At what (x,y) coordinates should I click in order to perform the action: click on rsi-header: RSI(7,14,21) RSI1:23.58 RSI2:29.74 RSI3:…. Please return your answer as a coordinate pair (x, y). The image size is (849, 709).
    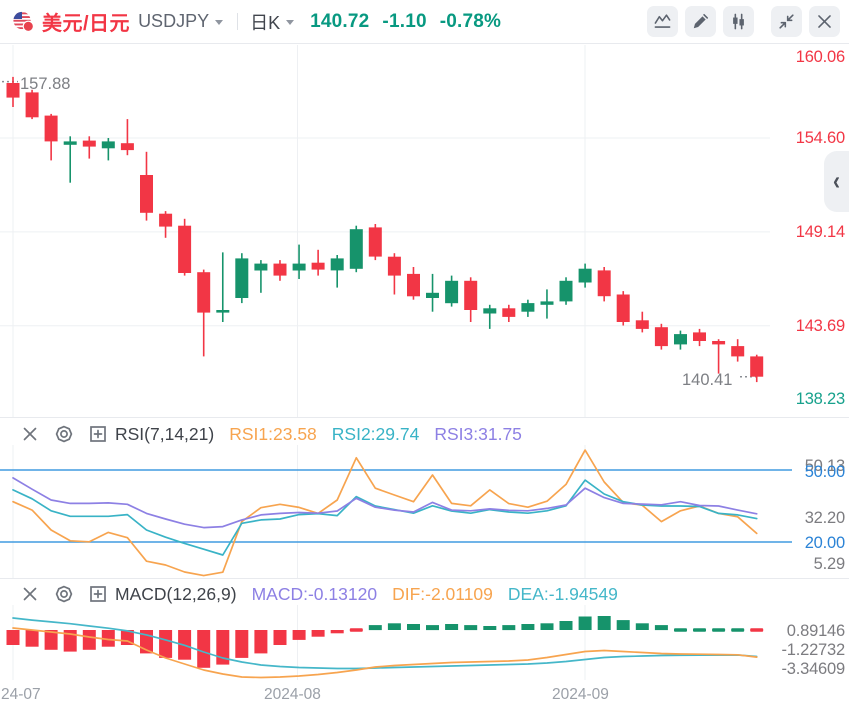
    Looking at the image, I should click on (385, 434).